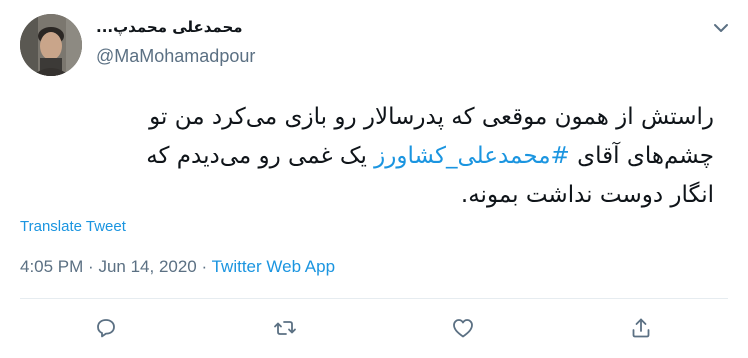 The image size is (748, 358). What do you see at coordinates (721, 28) in the screenshot?
I see `chevron-down-icon` at bounding box center [721, 28].